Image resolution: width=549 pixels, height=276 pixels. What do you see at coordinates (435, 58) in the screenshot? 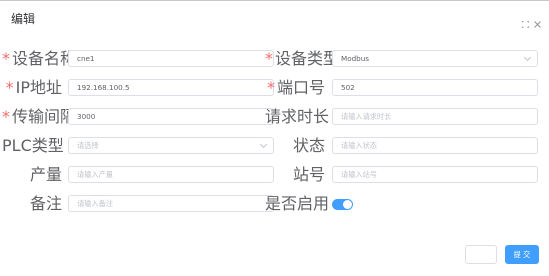
I see `device-type-select: Modbus` at bounding box center [435, 58].